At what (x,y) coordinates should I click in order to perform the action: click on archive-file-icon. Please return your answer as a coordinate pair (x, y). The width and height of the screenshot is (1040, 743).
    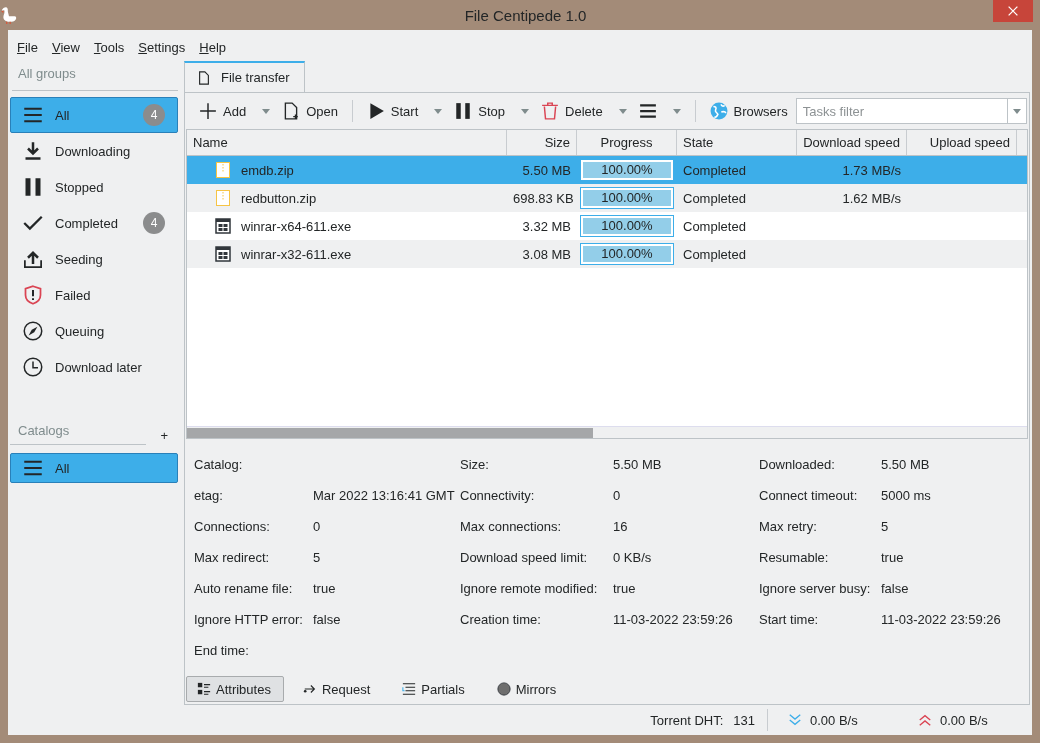
    Looking at the image, I should click on (223, 198).